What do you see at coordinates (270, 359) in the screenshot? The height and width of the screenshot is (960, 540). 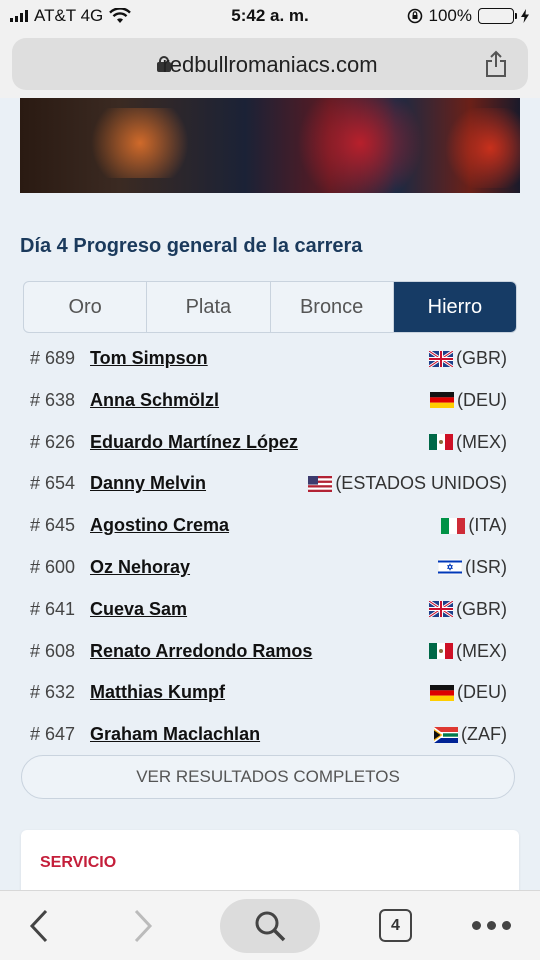 I see `result-row: # 689 Tom Simpson (GBR)` at bounding box center [270, 359].